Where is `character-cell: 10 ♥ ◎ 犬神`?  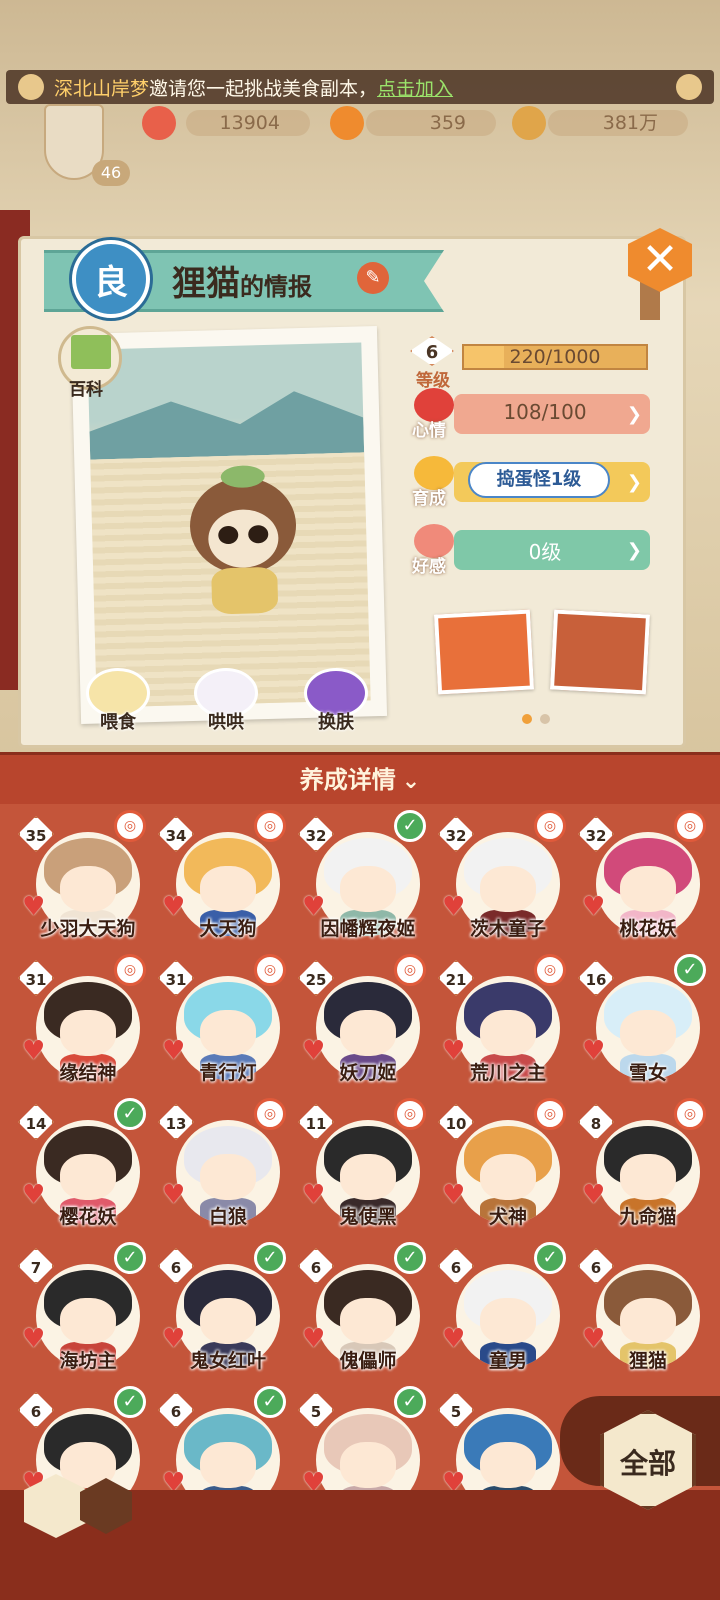 character-cell: 10 ♥ ◎ 犬神 is located at coordinates (502, 1172).